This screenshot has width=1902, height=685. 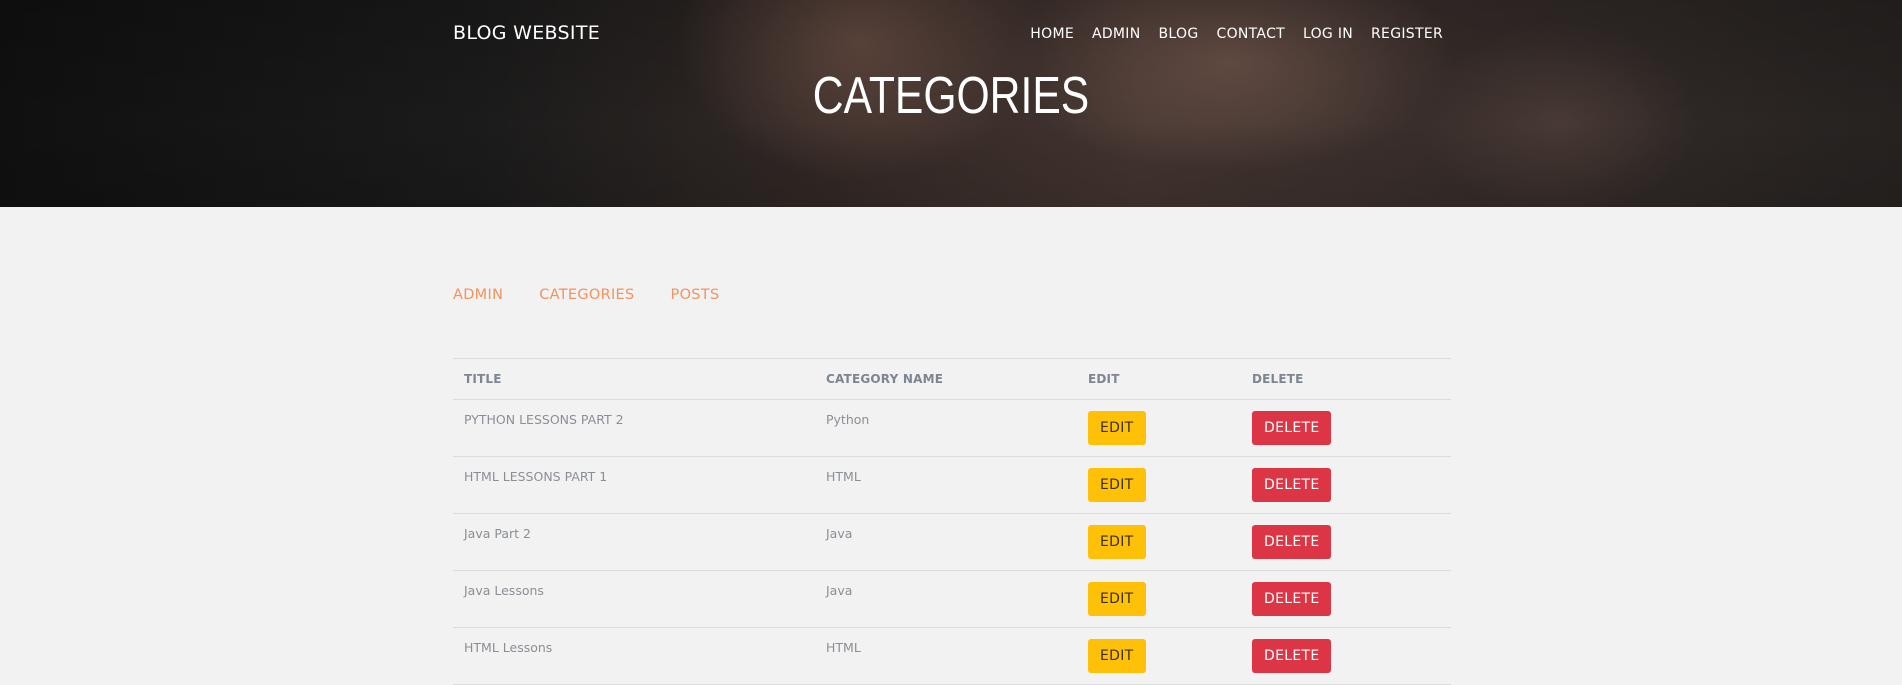 What do you see at coordinates (1159, 379) in the screenshot?
I see `column-header-edit: EDIT` at bounding box center [1159, 379].